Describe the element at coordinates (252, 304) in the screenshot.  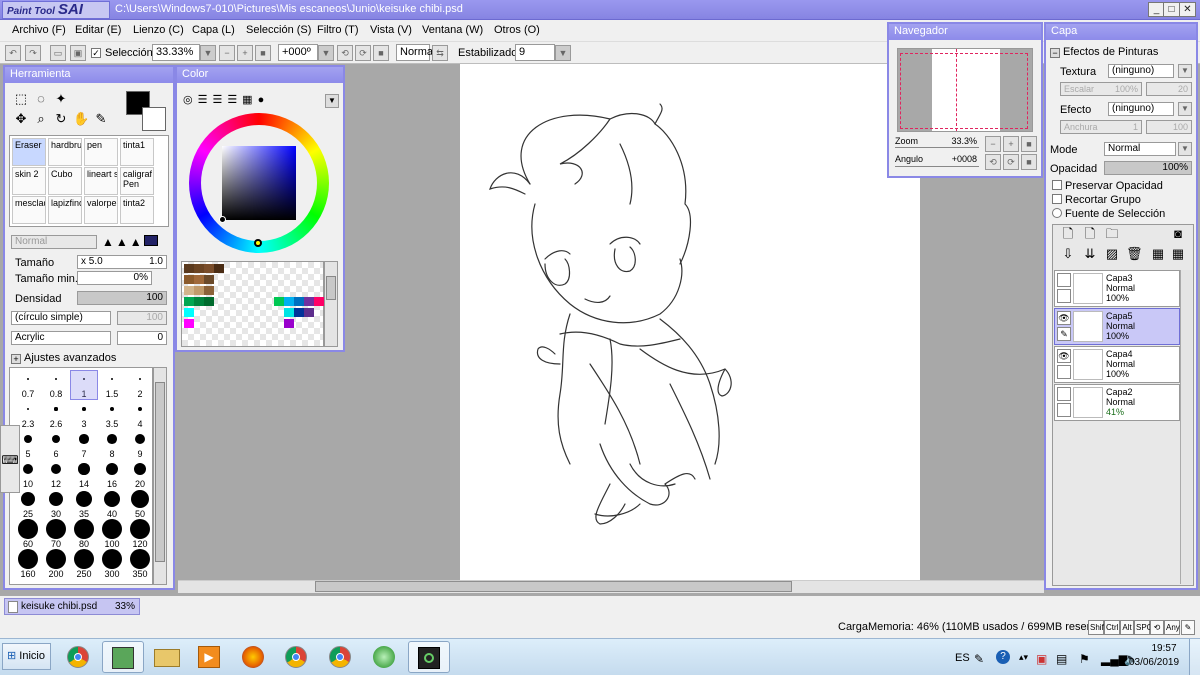
I see `swatch-grid` at that location.